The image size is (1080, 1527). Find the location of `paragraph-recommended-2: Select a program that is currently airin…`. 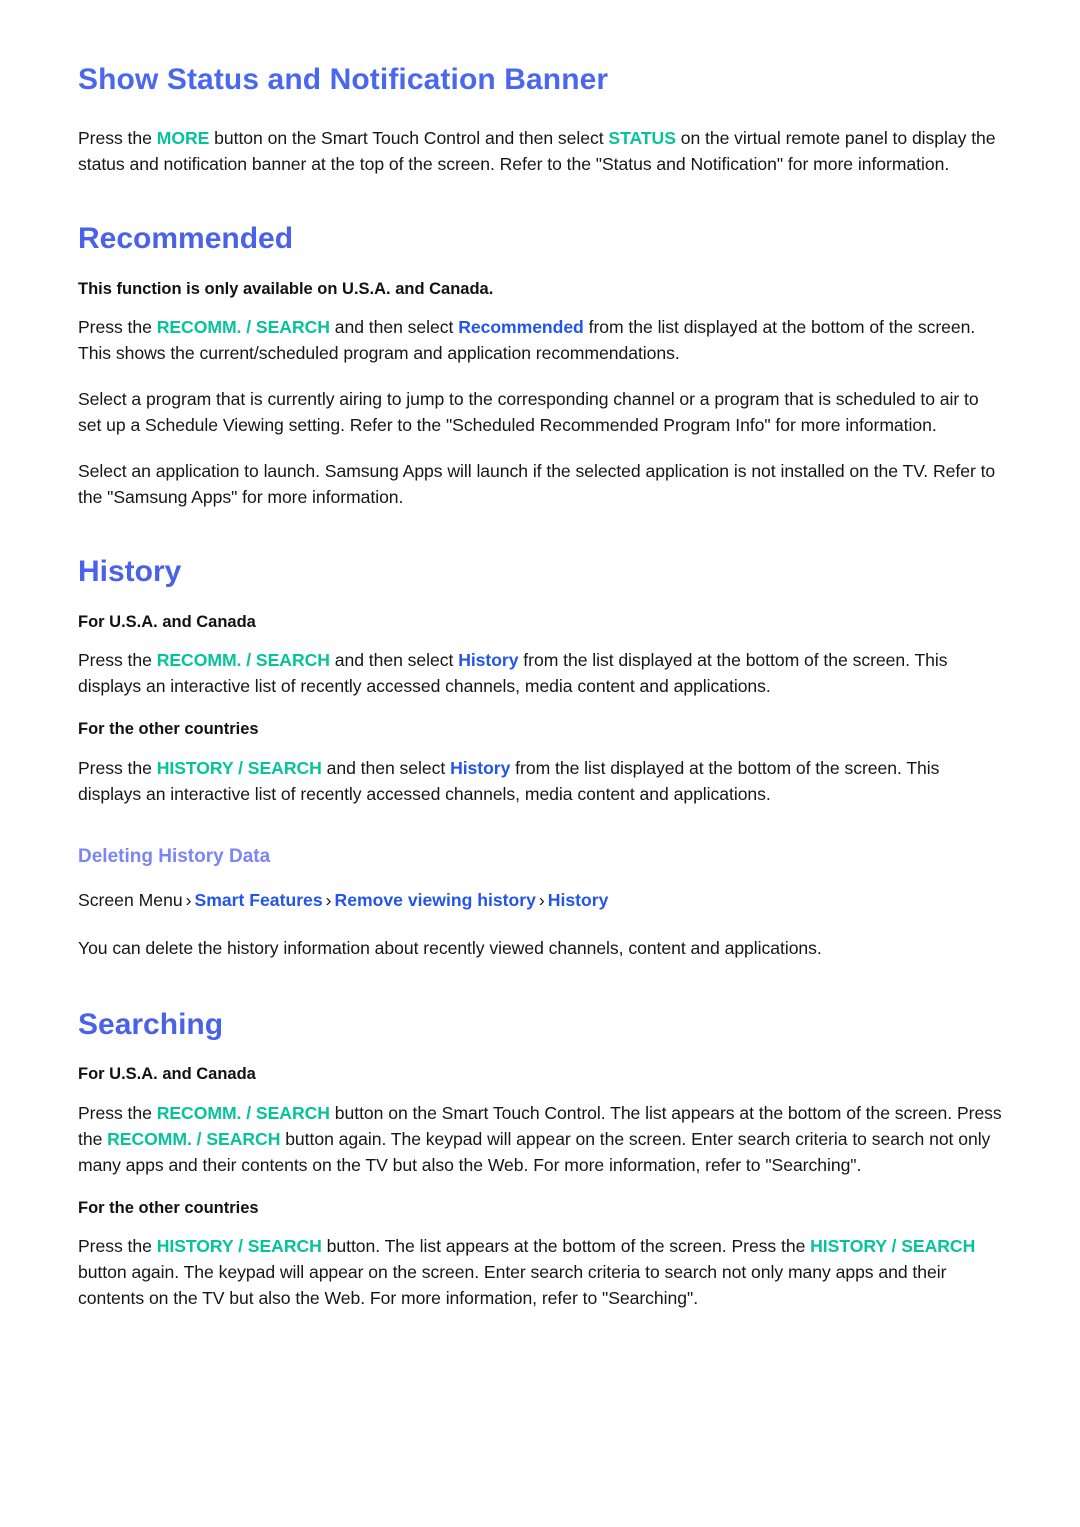

paragraph-recommended-2: Select a program that is currently airin… is located at coordinates (528, 412).